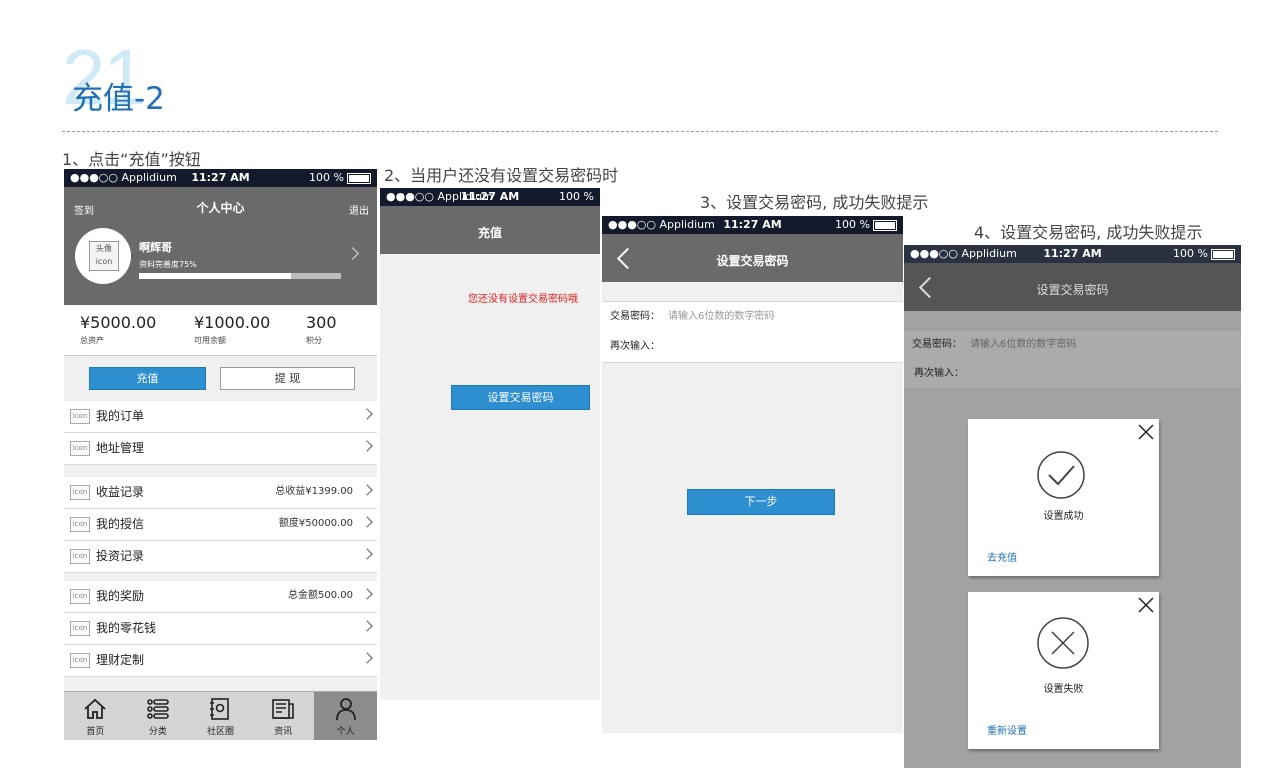 The image size is (1280, 768). I want to click on tab-community: 社区圈, so click(220, 716).